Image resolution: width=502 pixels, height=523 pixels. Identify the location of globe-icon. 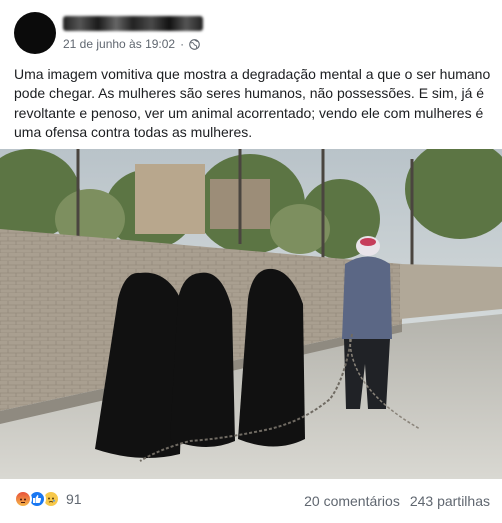
(194, 44).